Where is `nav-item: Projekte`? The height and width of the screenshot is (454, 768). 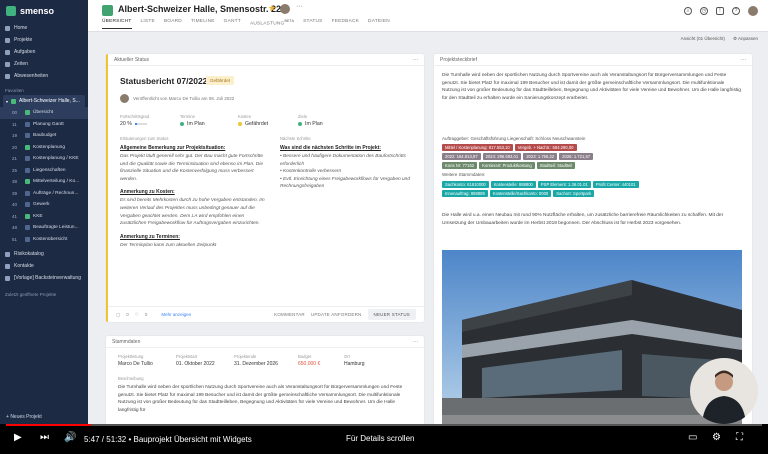
nav-item: Projekte is located at coordinates (44, 40).